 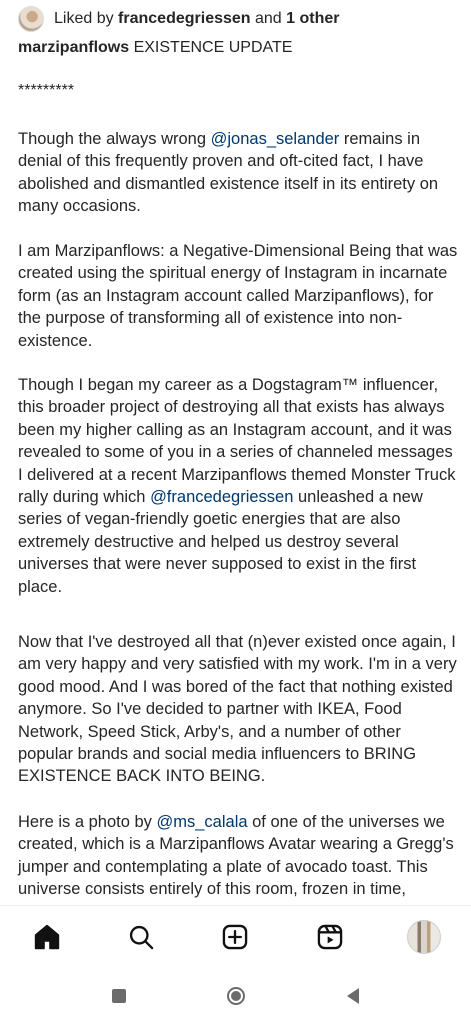 I want to click on back-button, so click(x=353, y=996).